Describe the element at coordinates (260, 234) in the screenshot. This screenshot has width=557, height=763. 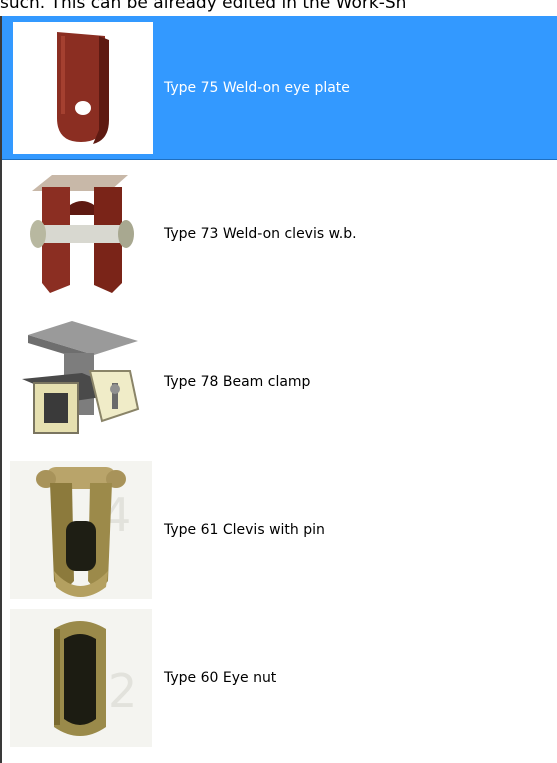
I see `list-item-label: Type 73 Weld-on clevis w.b.` at that location.